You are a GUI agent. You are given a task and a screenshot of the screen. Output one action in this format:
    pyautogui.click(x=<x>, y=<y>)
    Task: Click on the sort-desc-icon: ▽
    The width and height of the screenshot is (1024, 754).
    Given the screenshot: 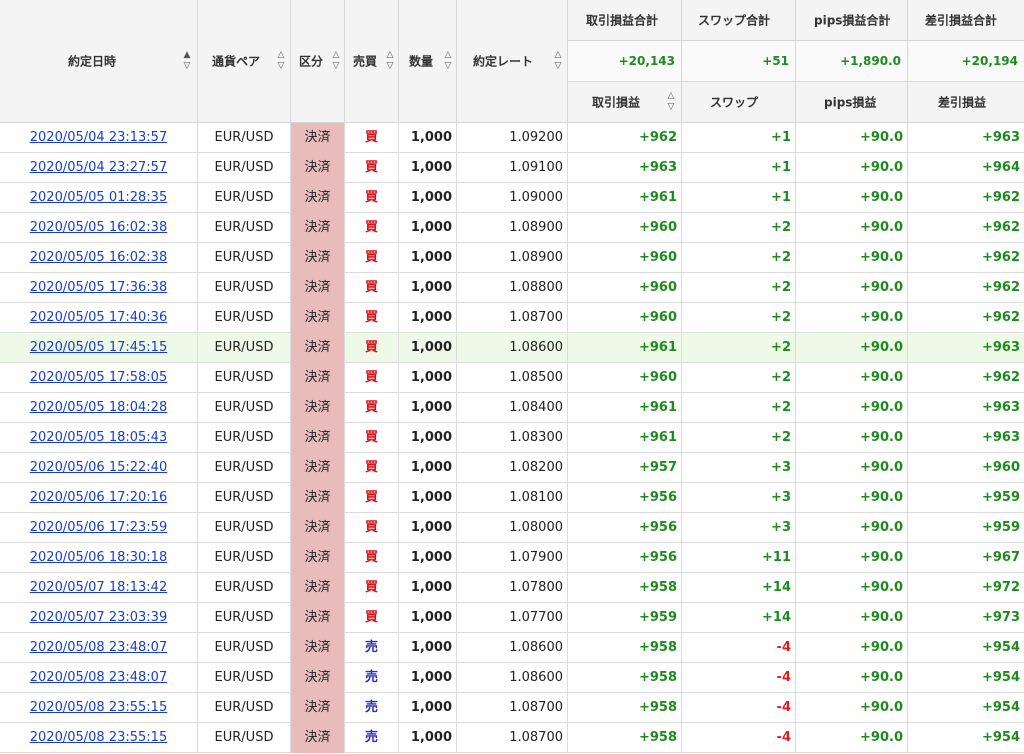 What is the action you would take?
    pyautogui.click(x=336, y=66)
    